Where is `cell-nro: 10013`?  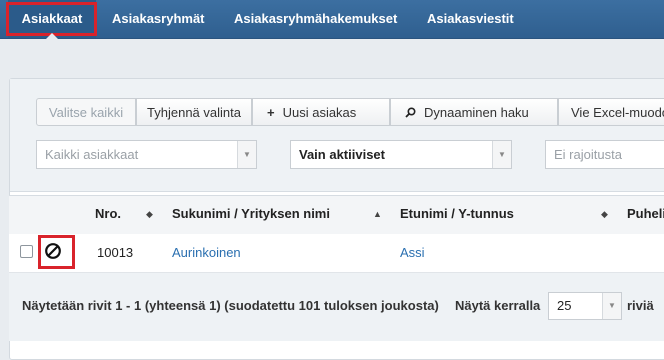
cell-nro: 10013 is located at coordinates (115, 252).